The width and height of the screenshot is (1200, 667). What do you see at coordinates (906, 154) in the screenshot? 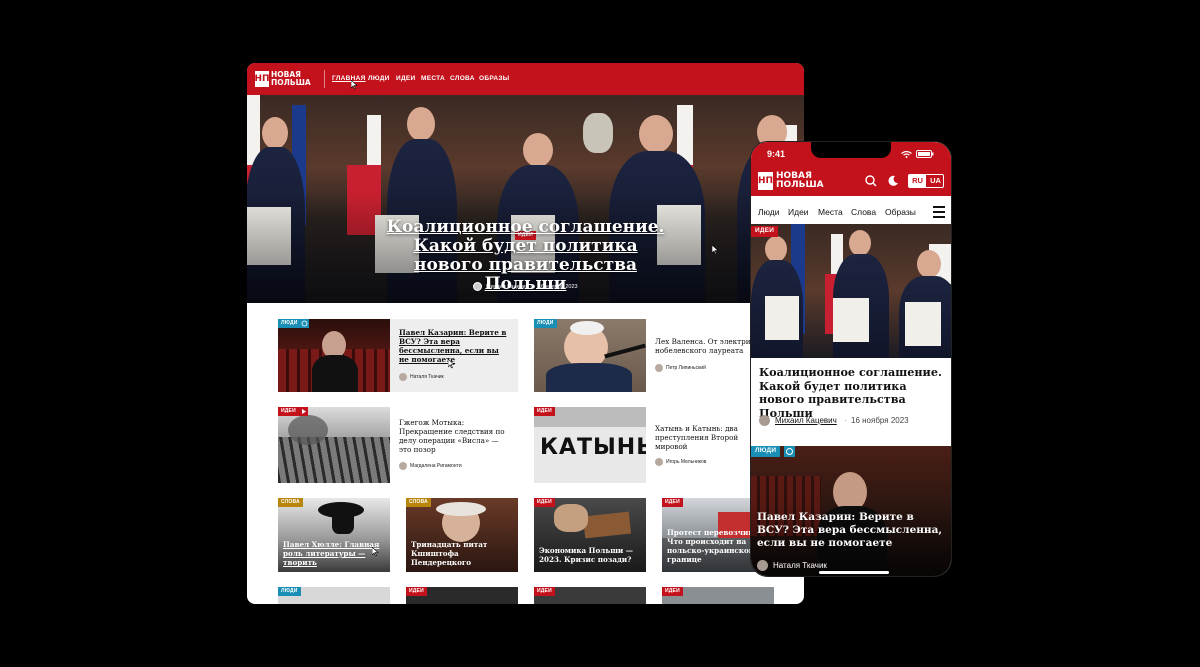
I see `wifi-icon` at bounding box center [906, 154].